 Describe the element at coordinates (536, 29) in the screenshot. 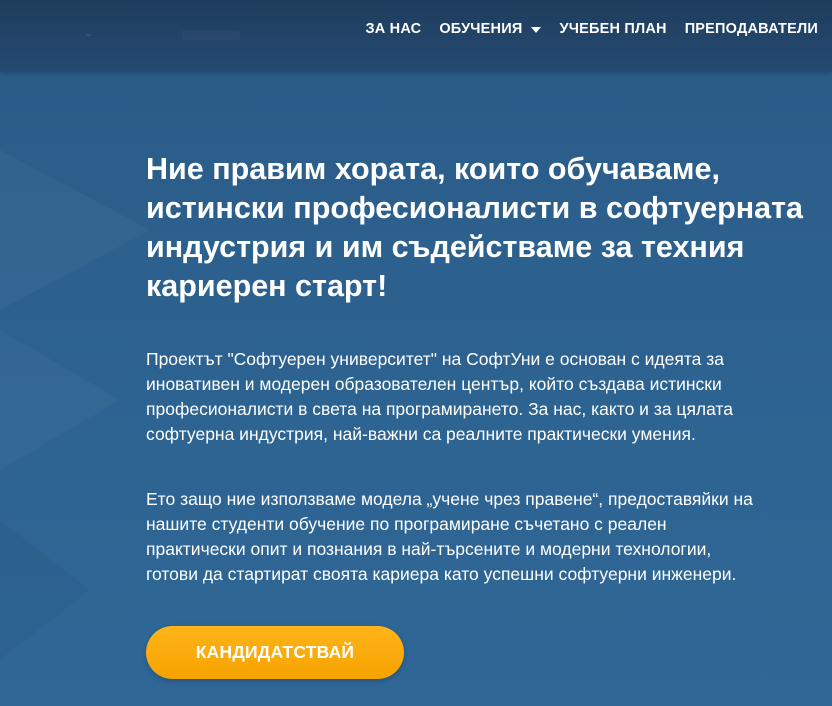

I see `caret-down-icon` at that location.